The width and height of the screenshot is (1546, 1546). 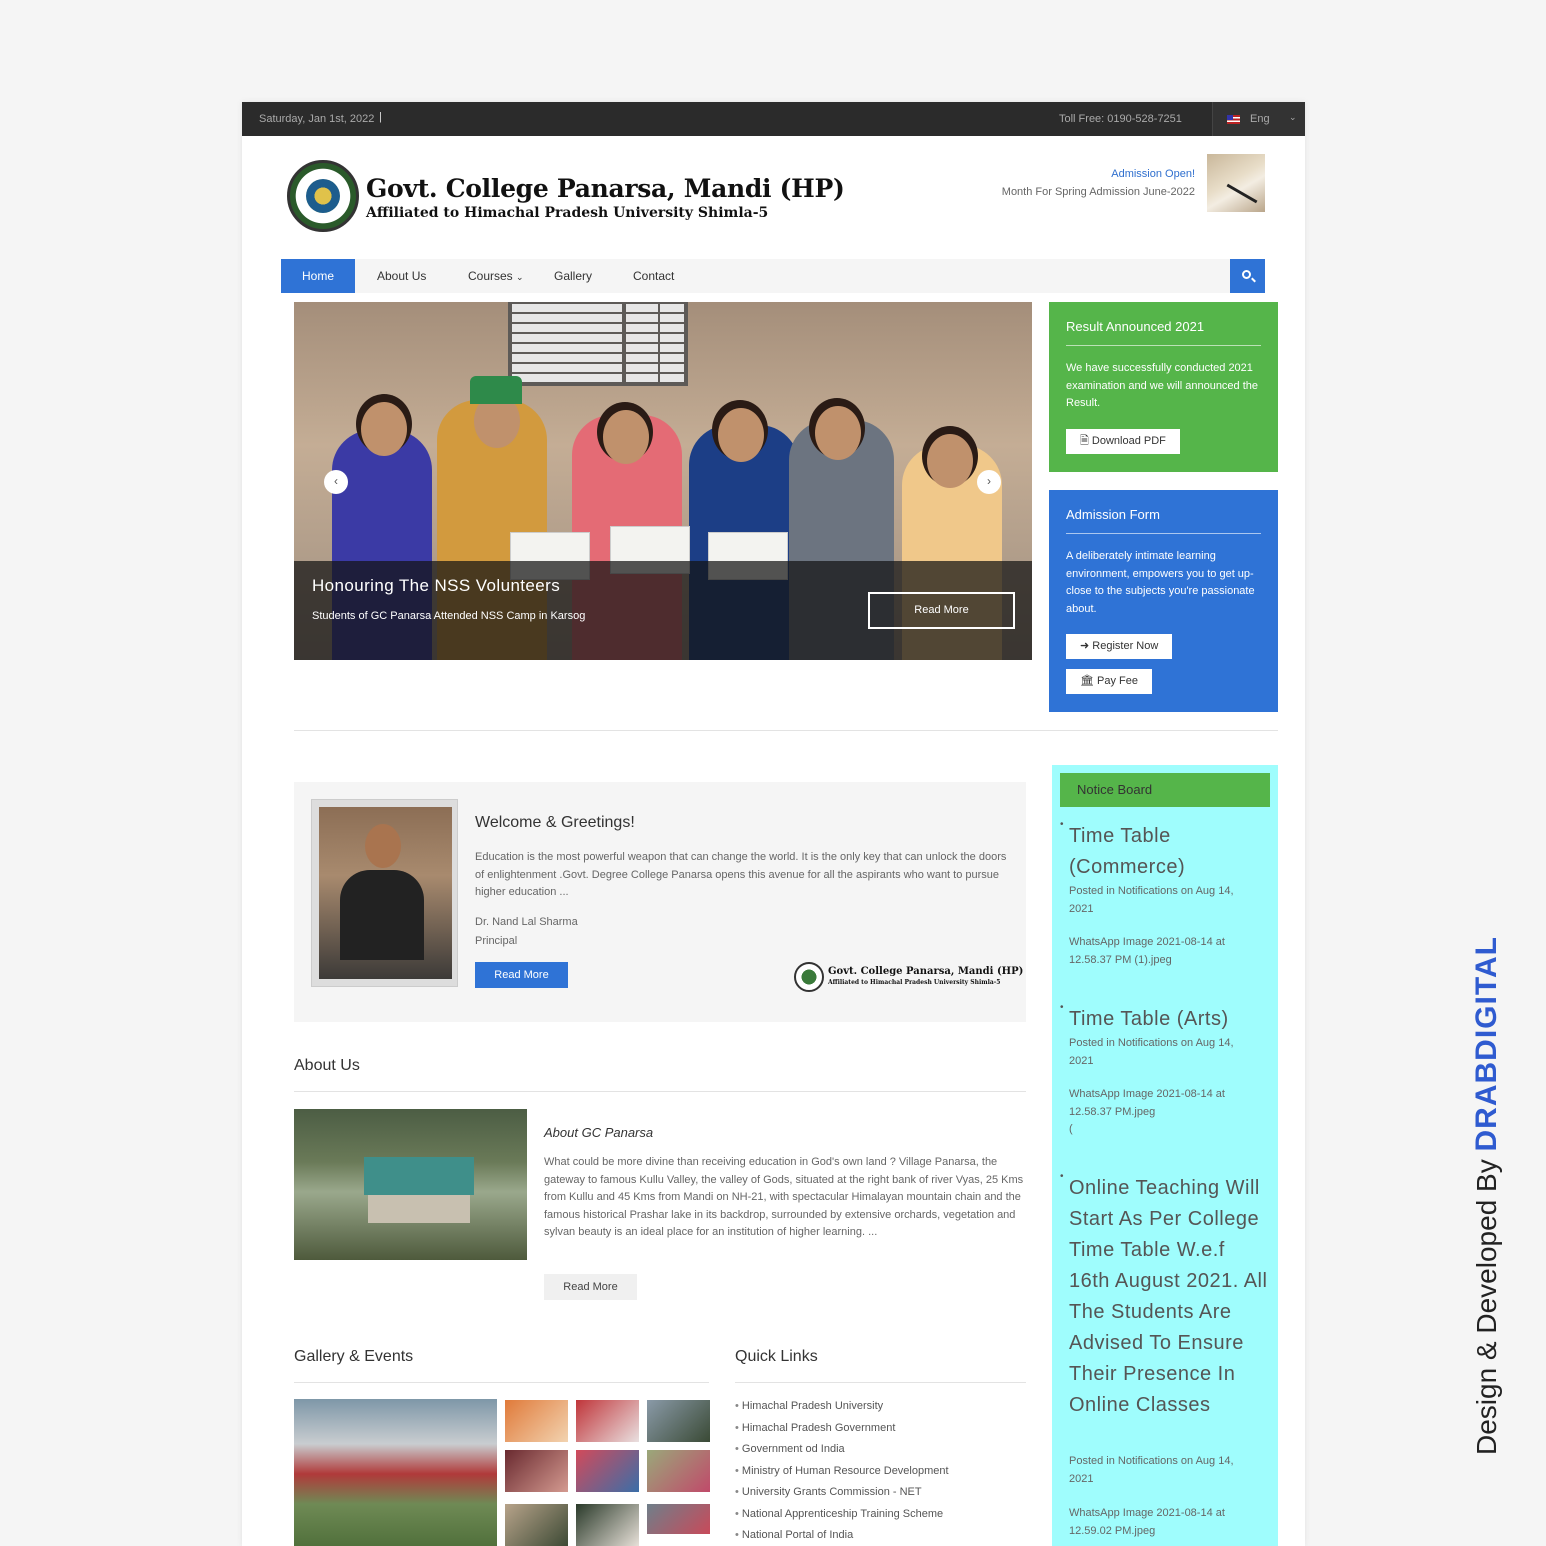 I want to click on download-pdf-button: 🗎 Download PDF, so click(x=1123, y=441).